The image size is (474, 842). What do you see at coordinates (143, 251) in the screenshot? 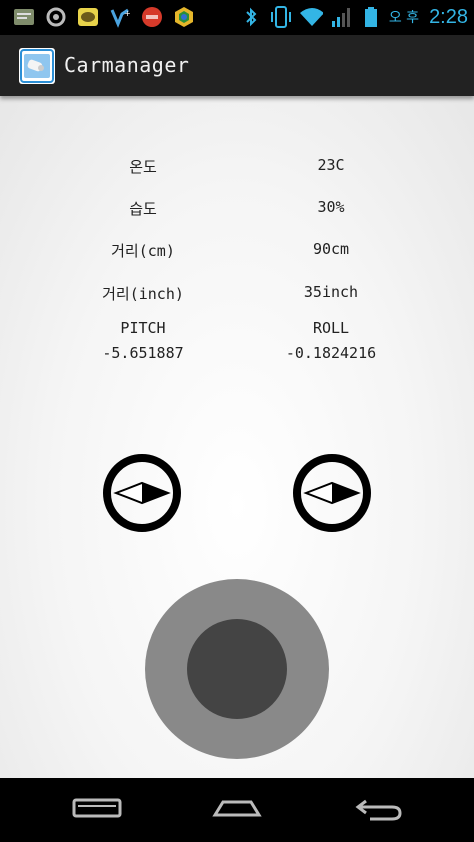
I see `distance-cm-label: 거리(cm)` at bounding box center [143, 251].